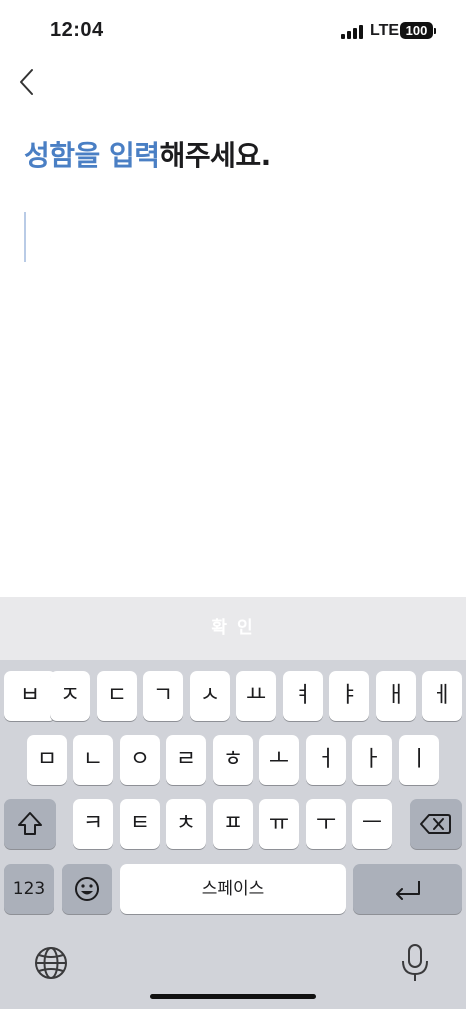 The height and width of the screenshot is (1009, 466). I want to click on key: ㅈ, so click(70, 696).